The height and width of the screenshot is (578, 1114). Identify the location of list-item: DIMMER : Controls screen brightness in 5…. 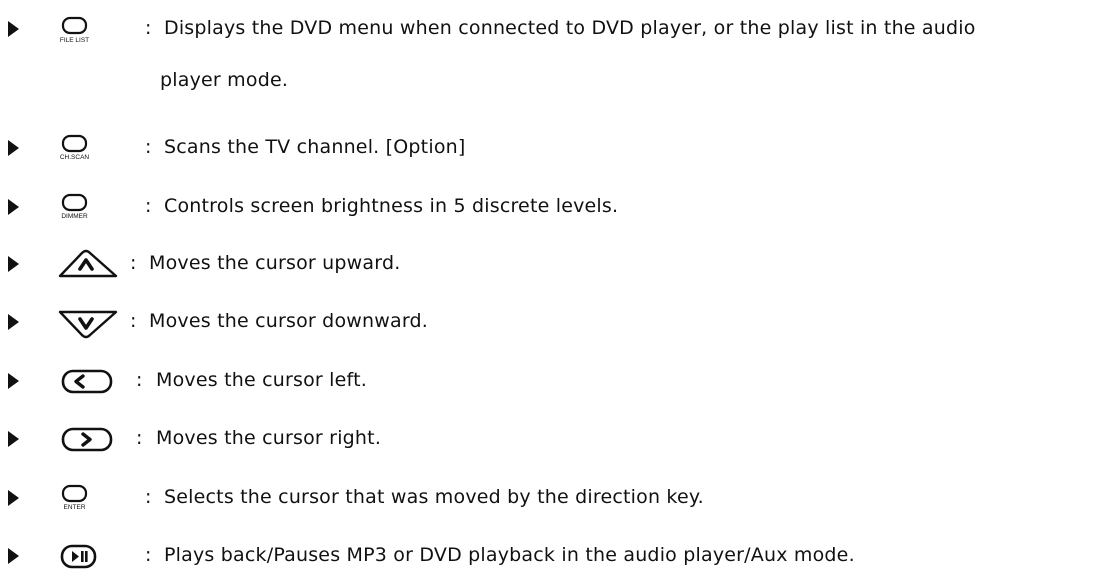
(557, 208).